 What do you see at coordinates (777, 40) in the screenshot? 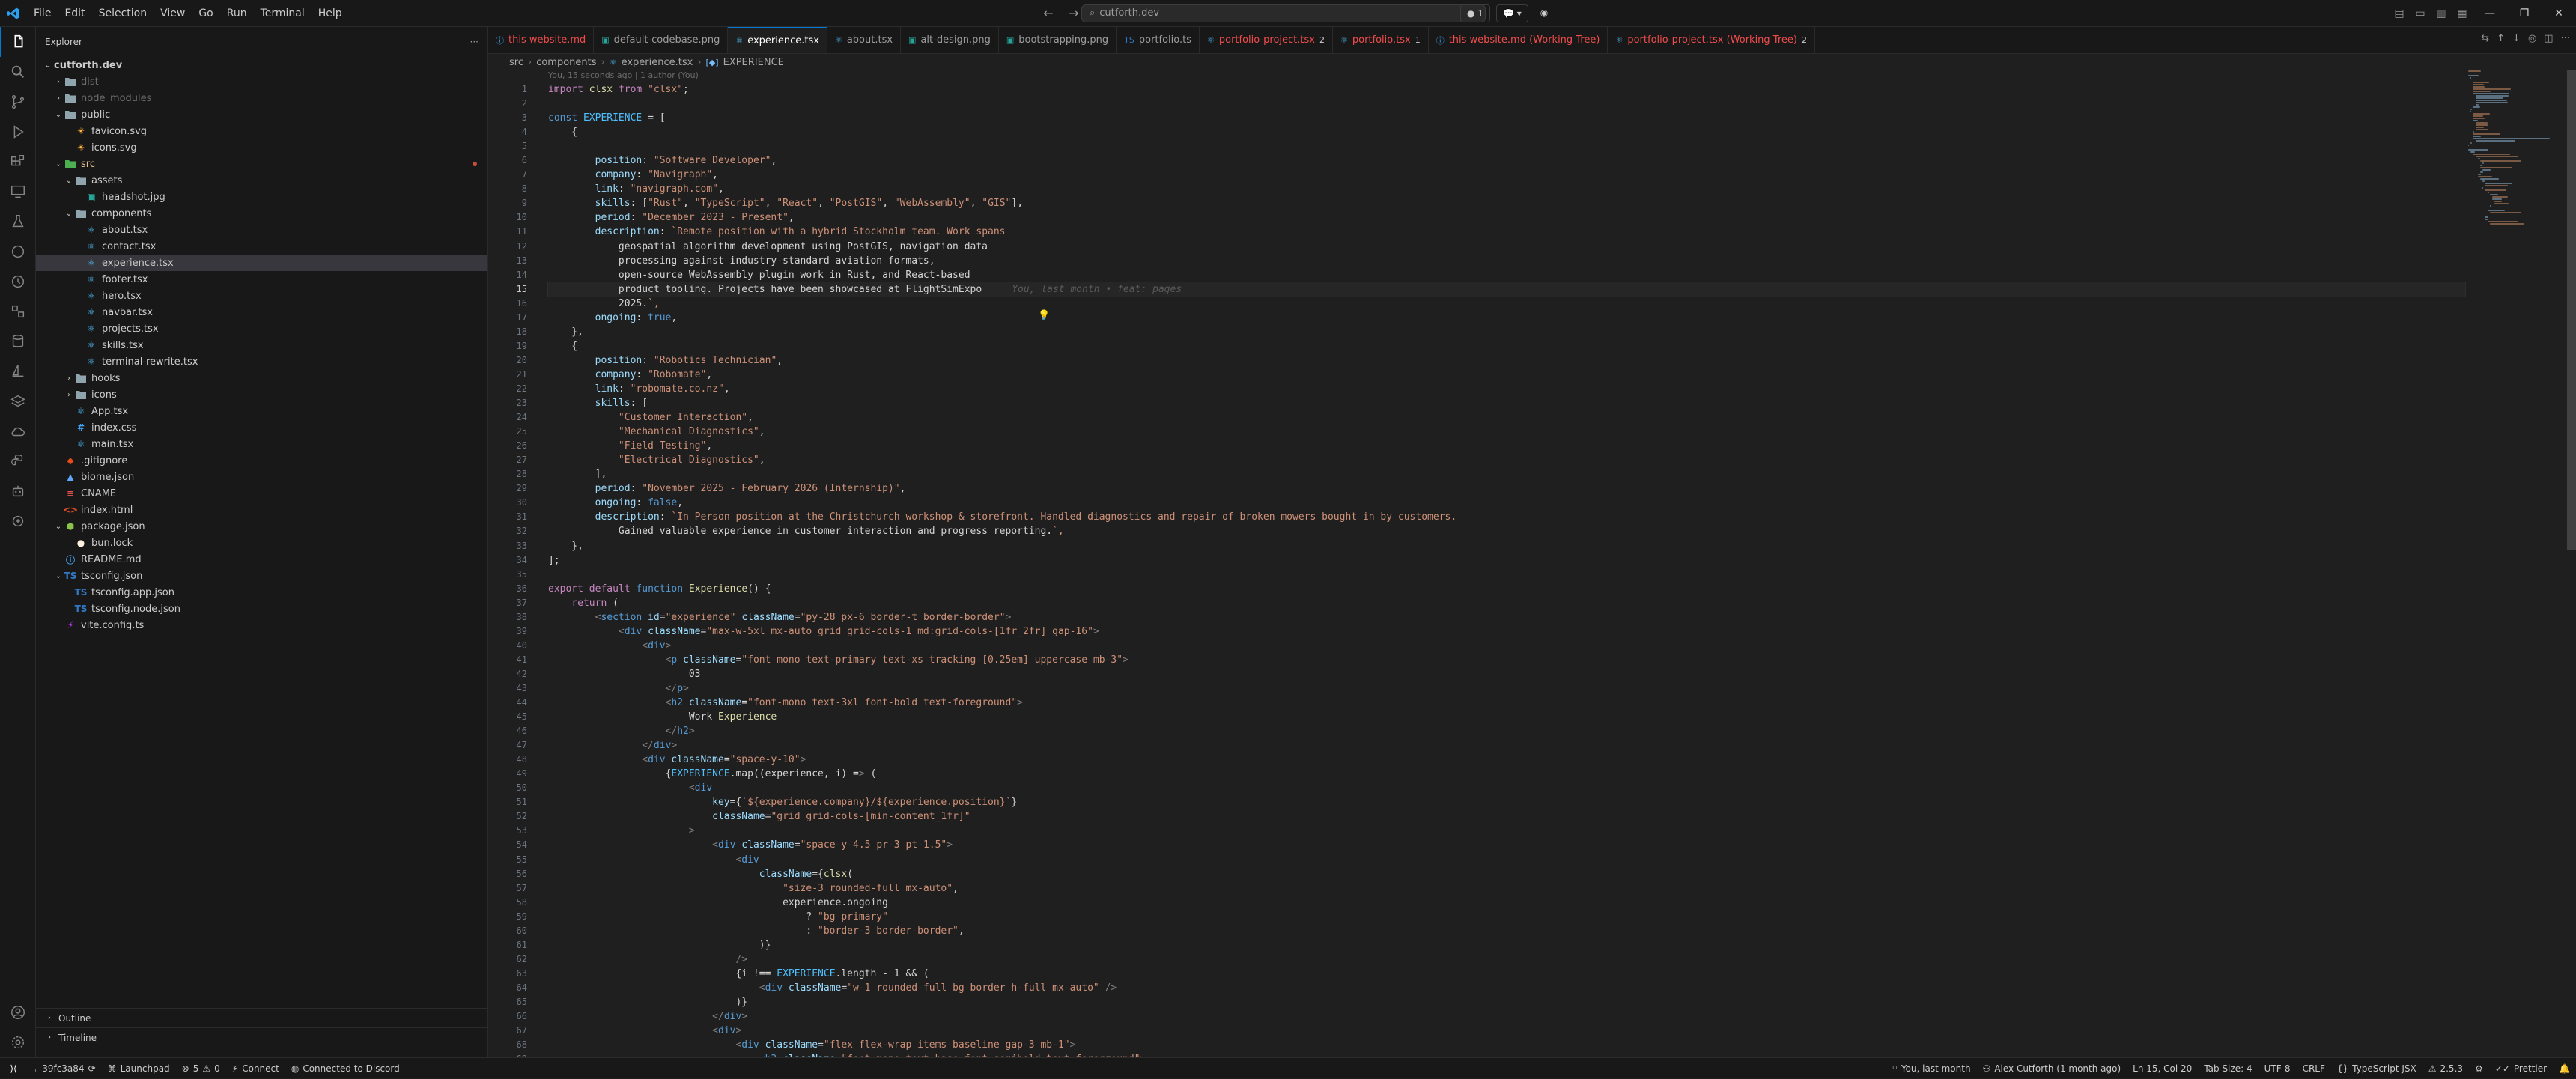
I see `tab-experience-tsx: ⚛ experience.tsx` at bounding box center [777, 40].